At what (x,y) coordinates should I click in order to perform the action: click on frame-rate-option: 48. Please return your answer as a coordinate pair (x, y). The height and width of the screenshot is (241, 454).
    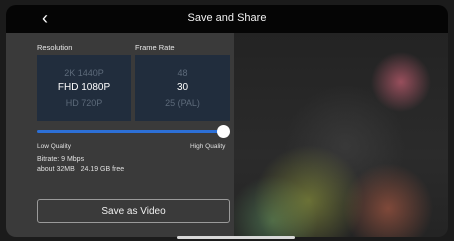
    Looking at the image, I should click on (182, 73).